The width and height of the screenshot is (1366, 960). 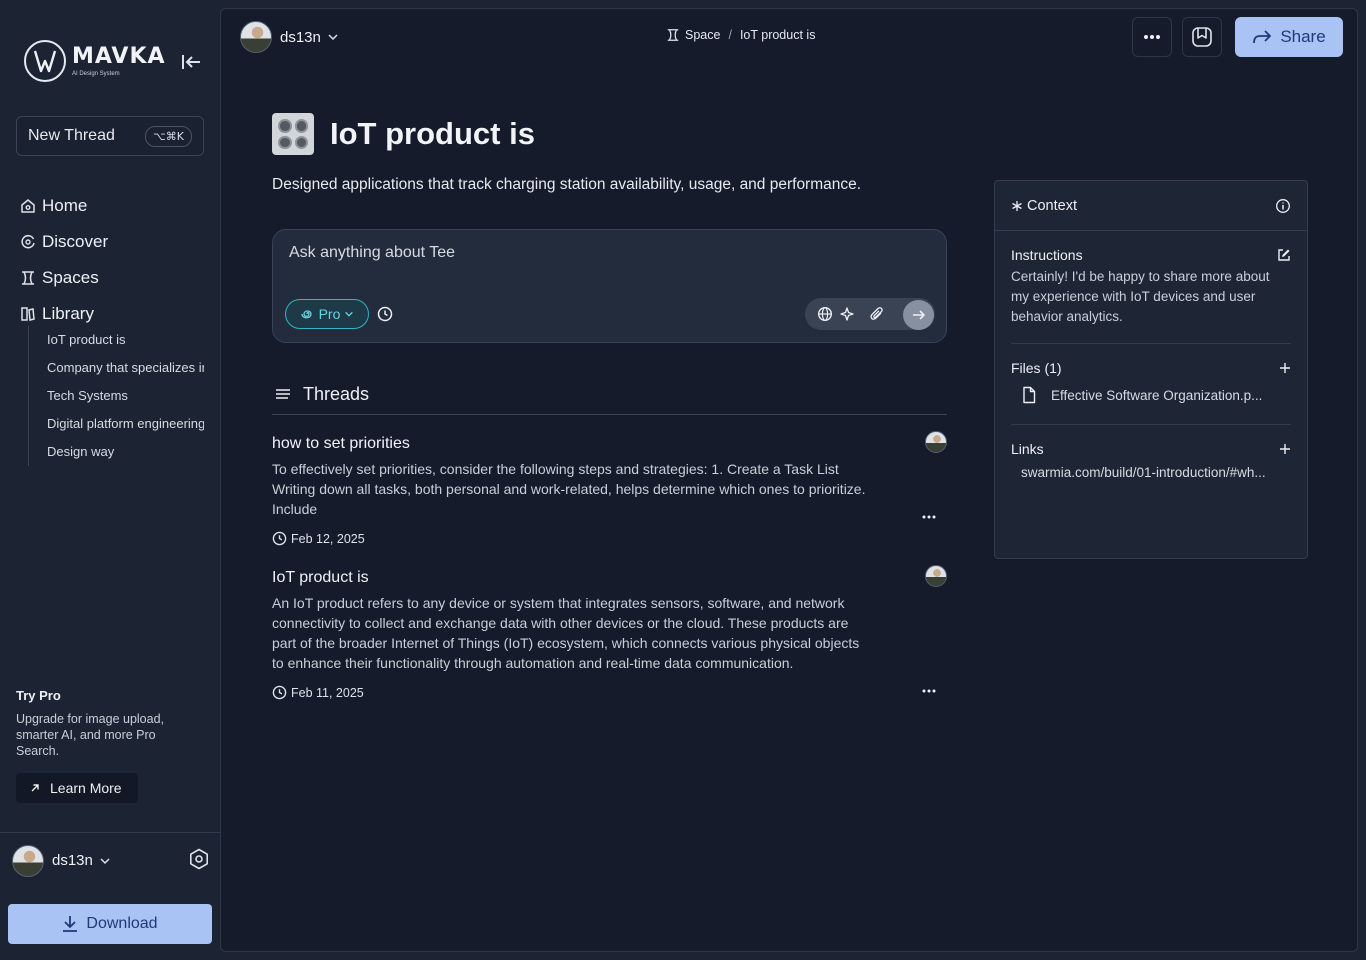 I want to click on bookmark-button, so click(x=1202, y=37).